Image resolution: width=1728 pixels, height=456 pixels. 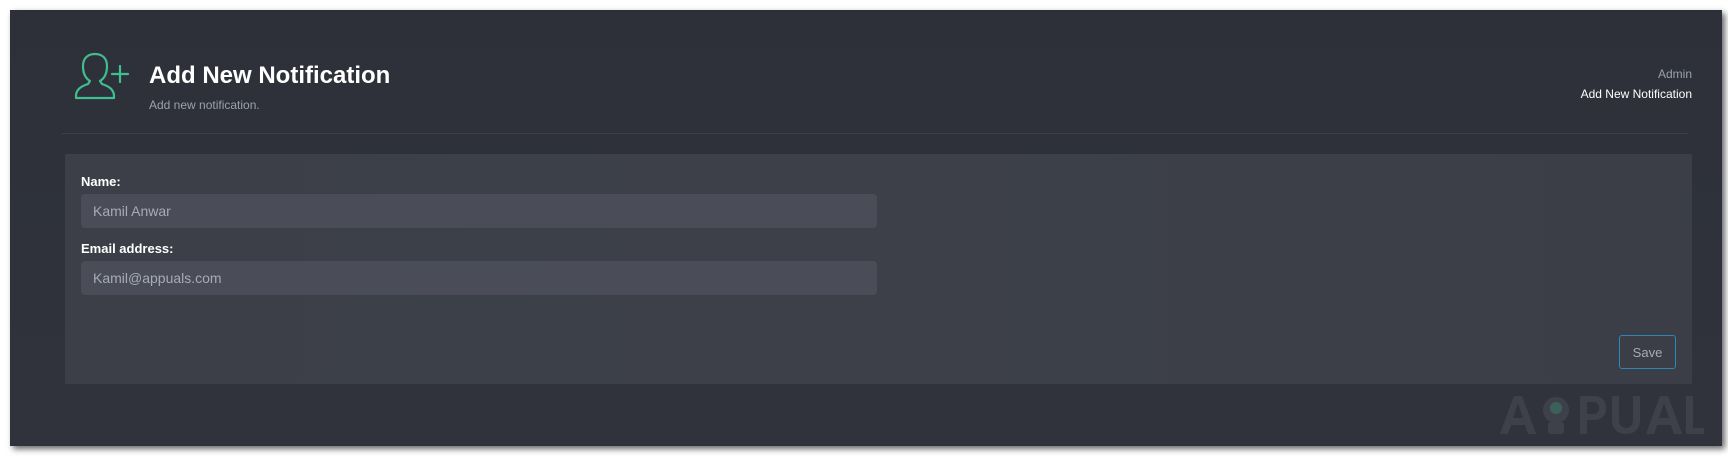 I want to click on email-label: Email address:, so click(x=127, y=248).